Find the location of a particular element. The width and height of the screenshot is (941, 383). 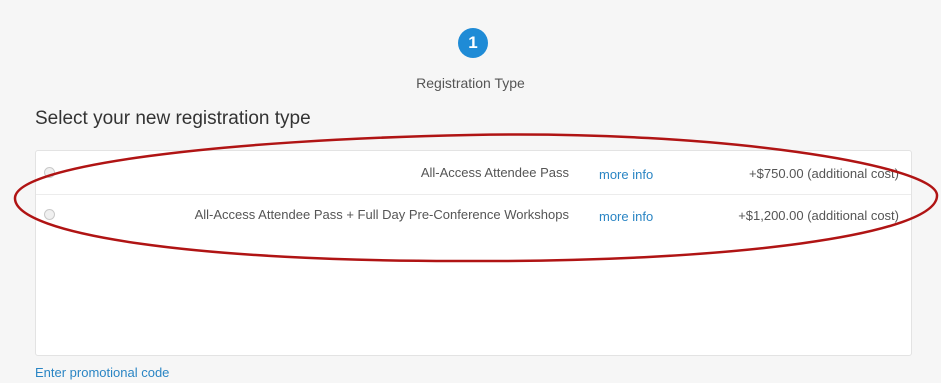

option-cost: +$1,200.00 (additional cost) is located at coordinates (818, 215).